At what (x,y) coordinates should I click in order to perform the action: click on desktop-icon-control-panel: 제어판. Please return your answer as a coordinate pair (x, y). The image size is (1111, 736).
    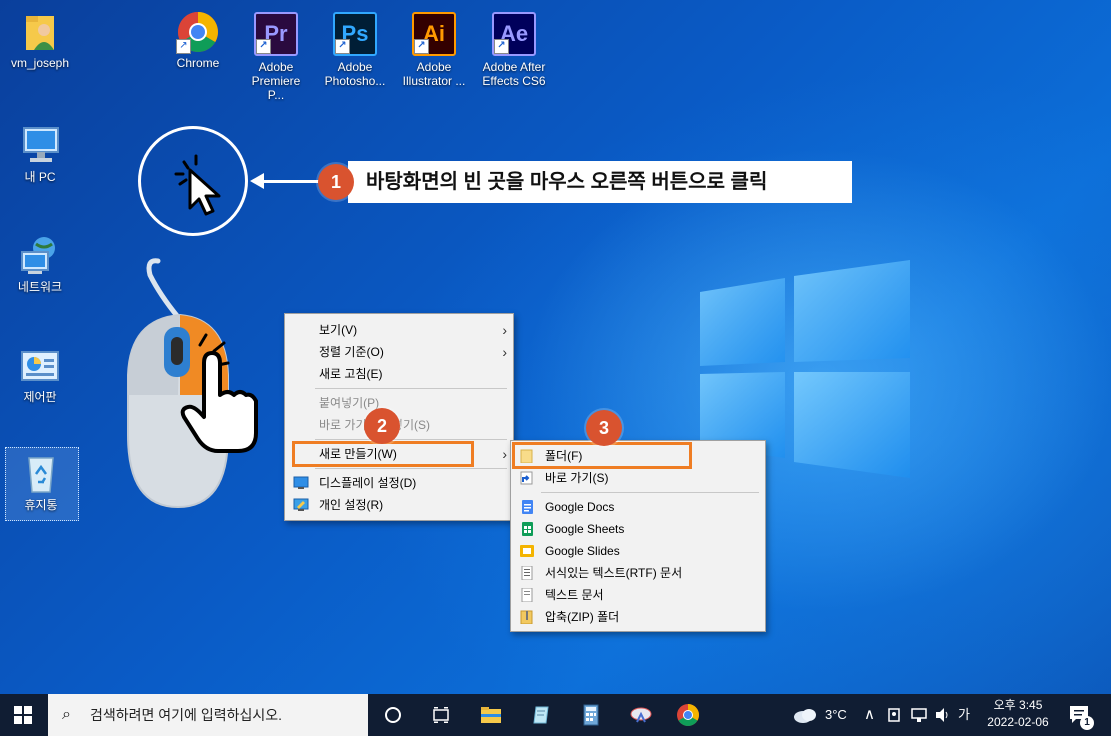
    Looking at the image, I should click on (40, 374).